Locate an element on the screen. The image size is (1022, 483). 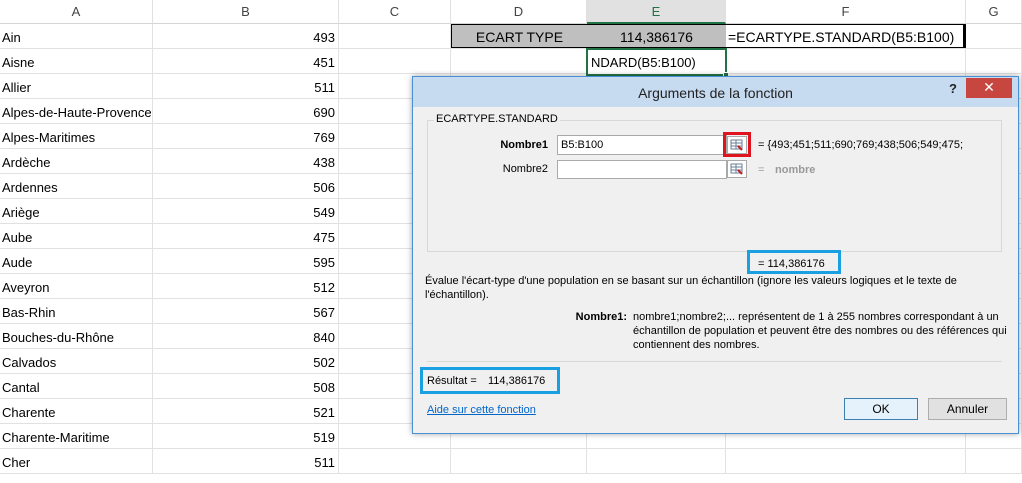
close-button: ✕ is located at coordinates (989, 88).